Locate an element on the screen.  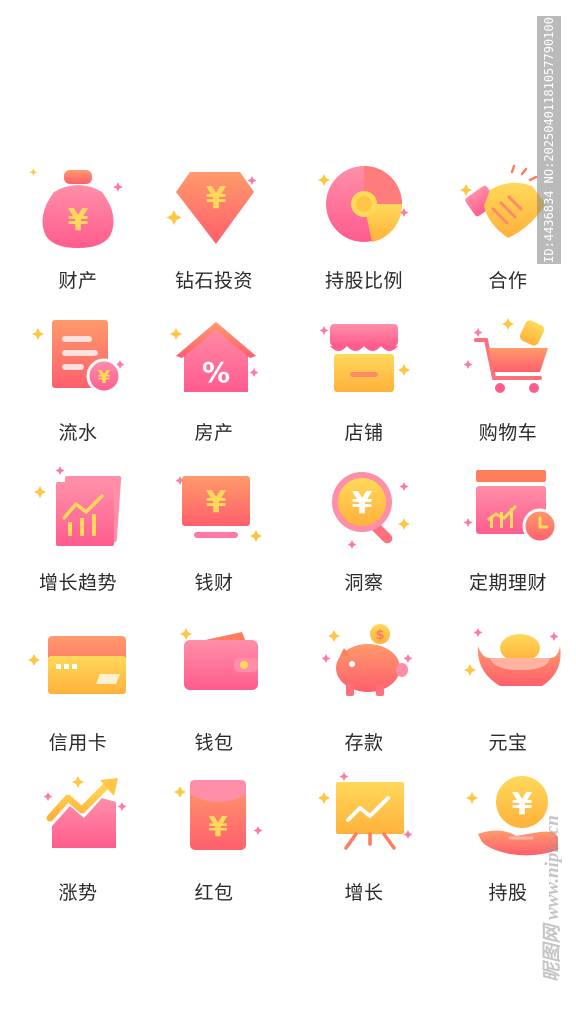
icon-label: 增长趋势 is located at coordinates (77, 583).